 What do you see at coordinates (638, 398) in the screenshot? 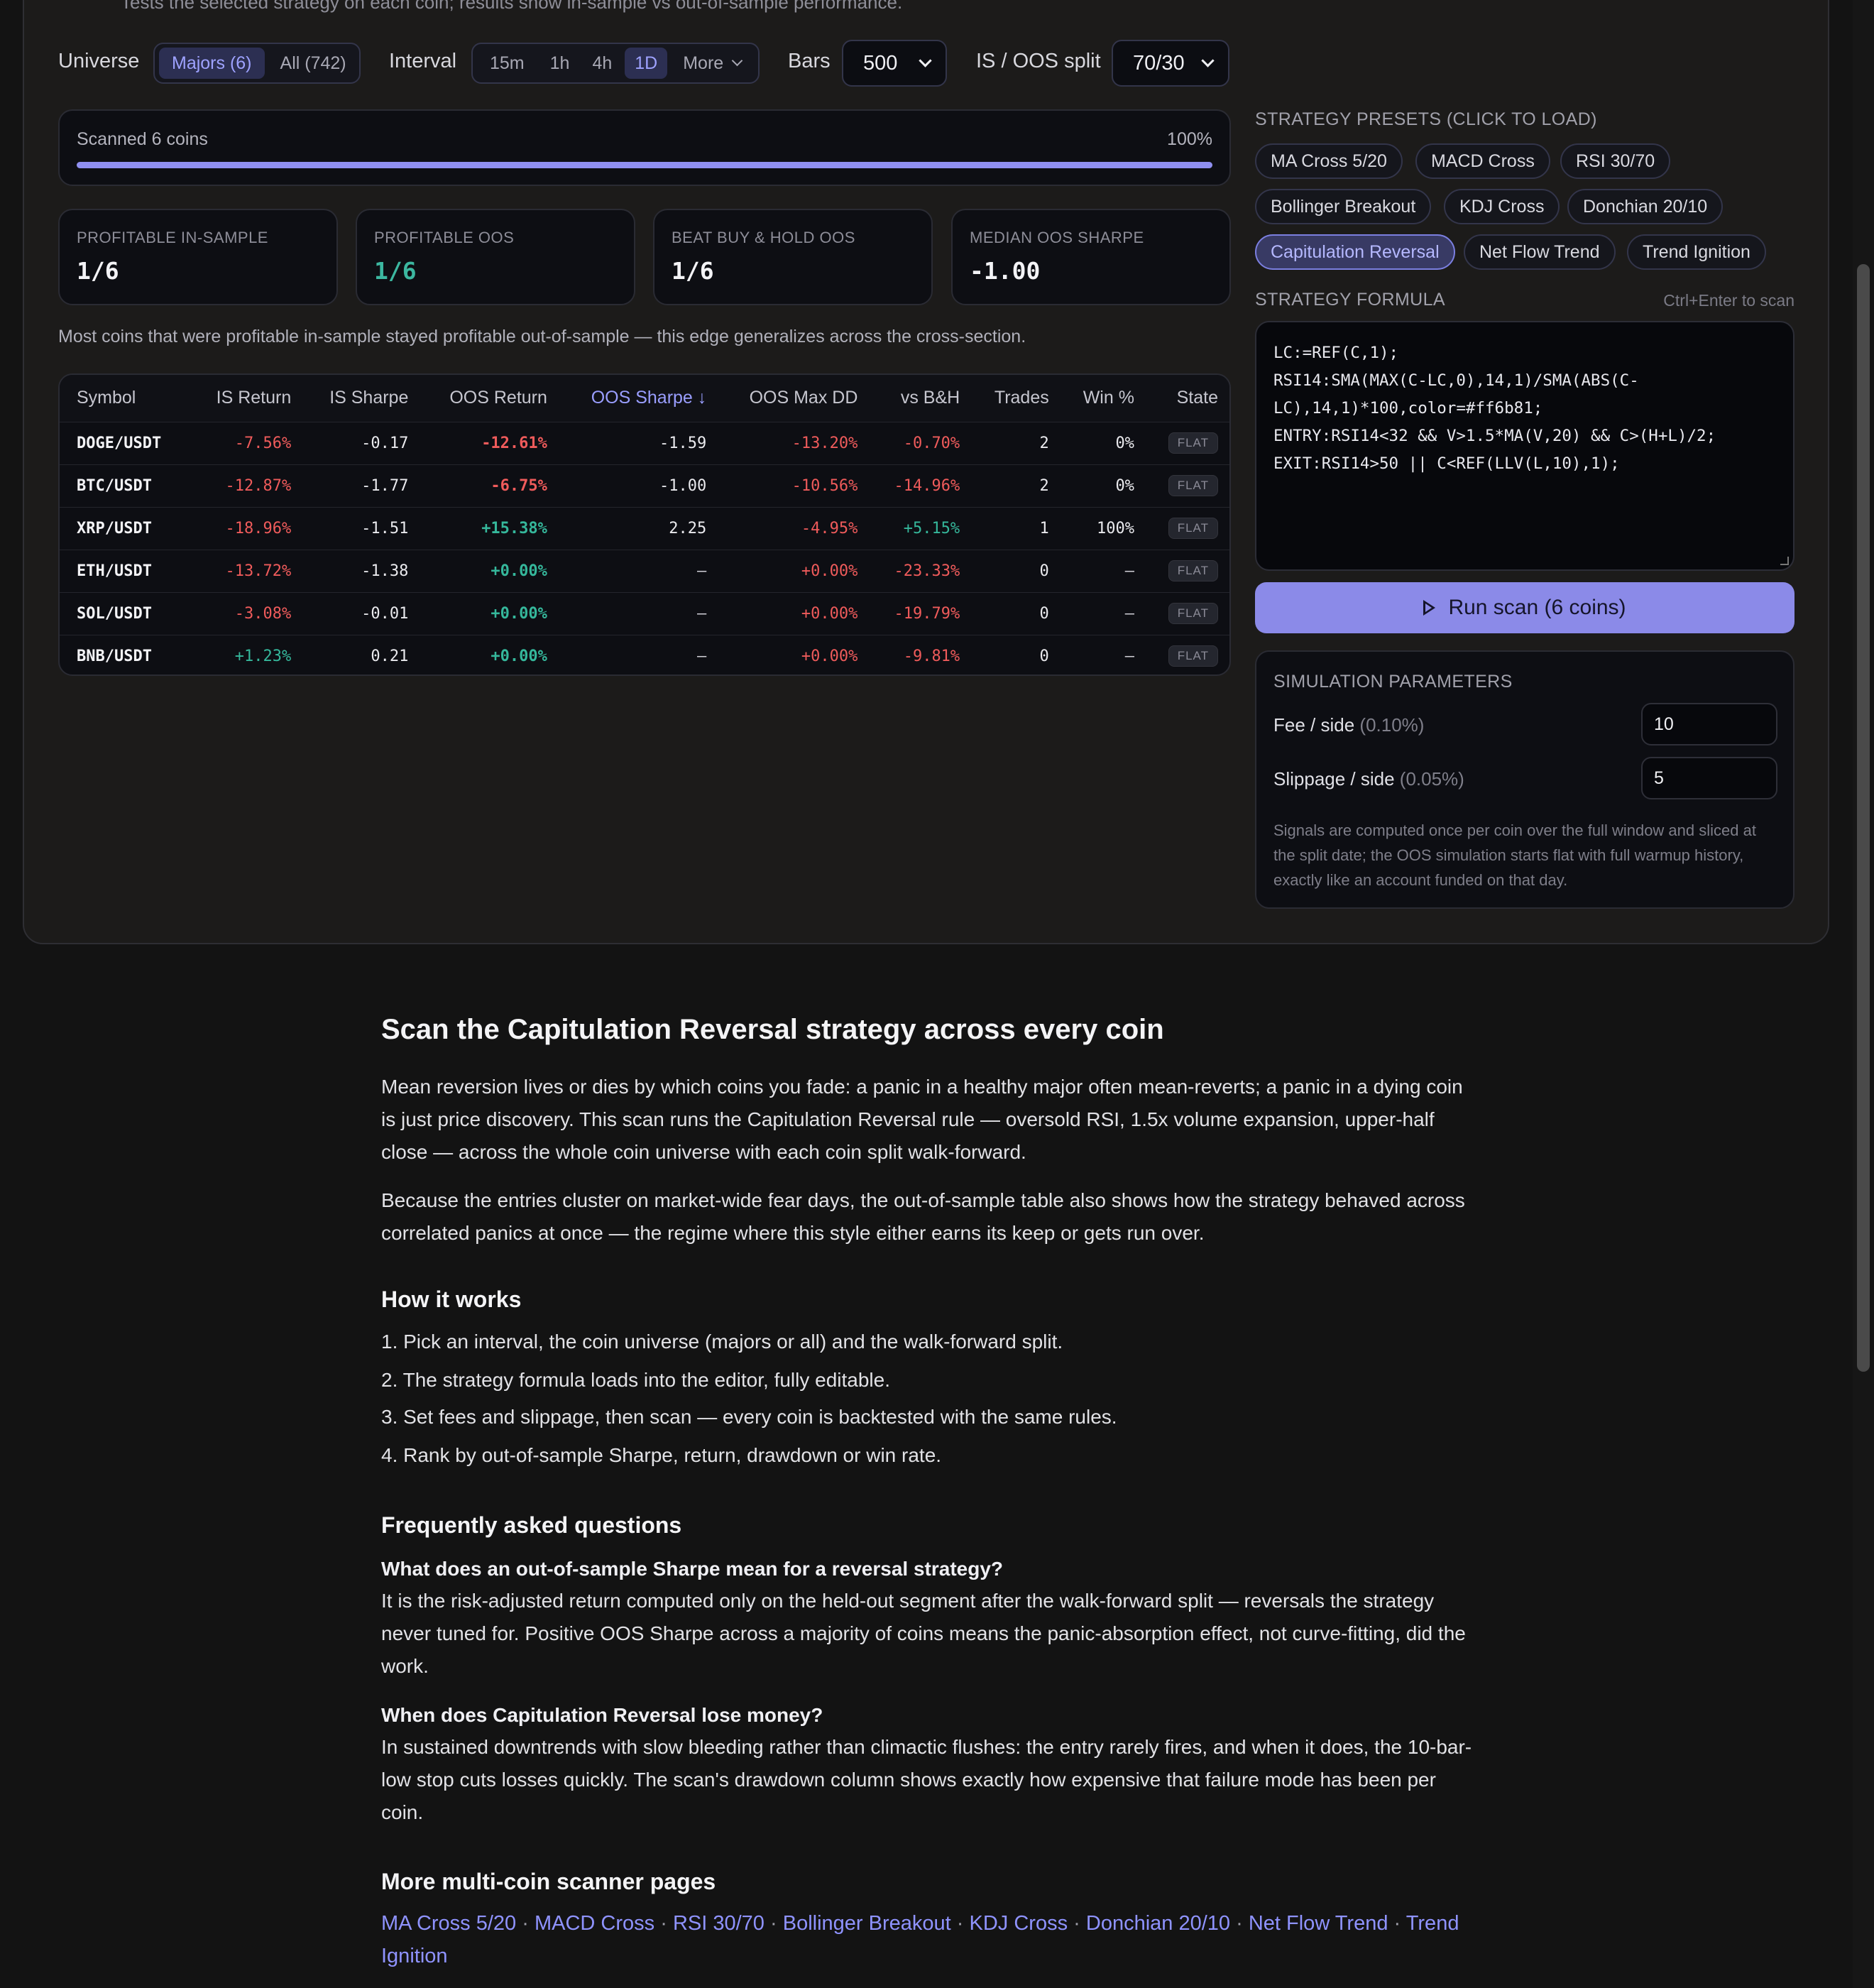
I see `column-header-oos-sharpe: OOS Sharpe ↓` at bounding box center [638, 398].